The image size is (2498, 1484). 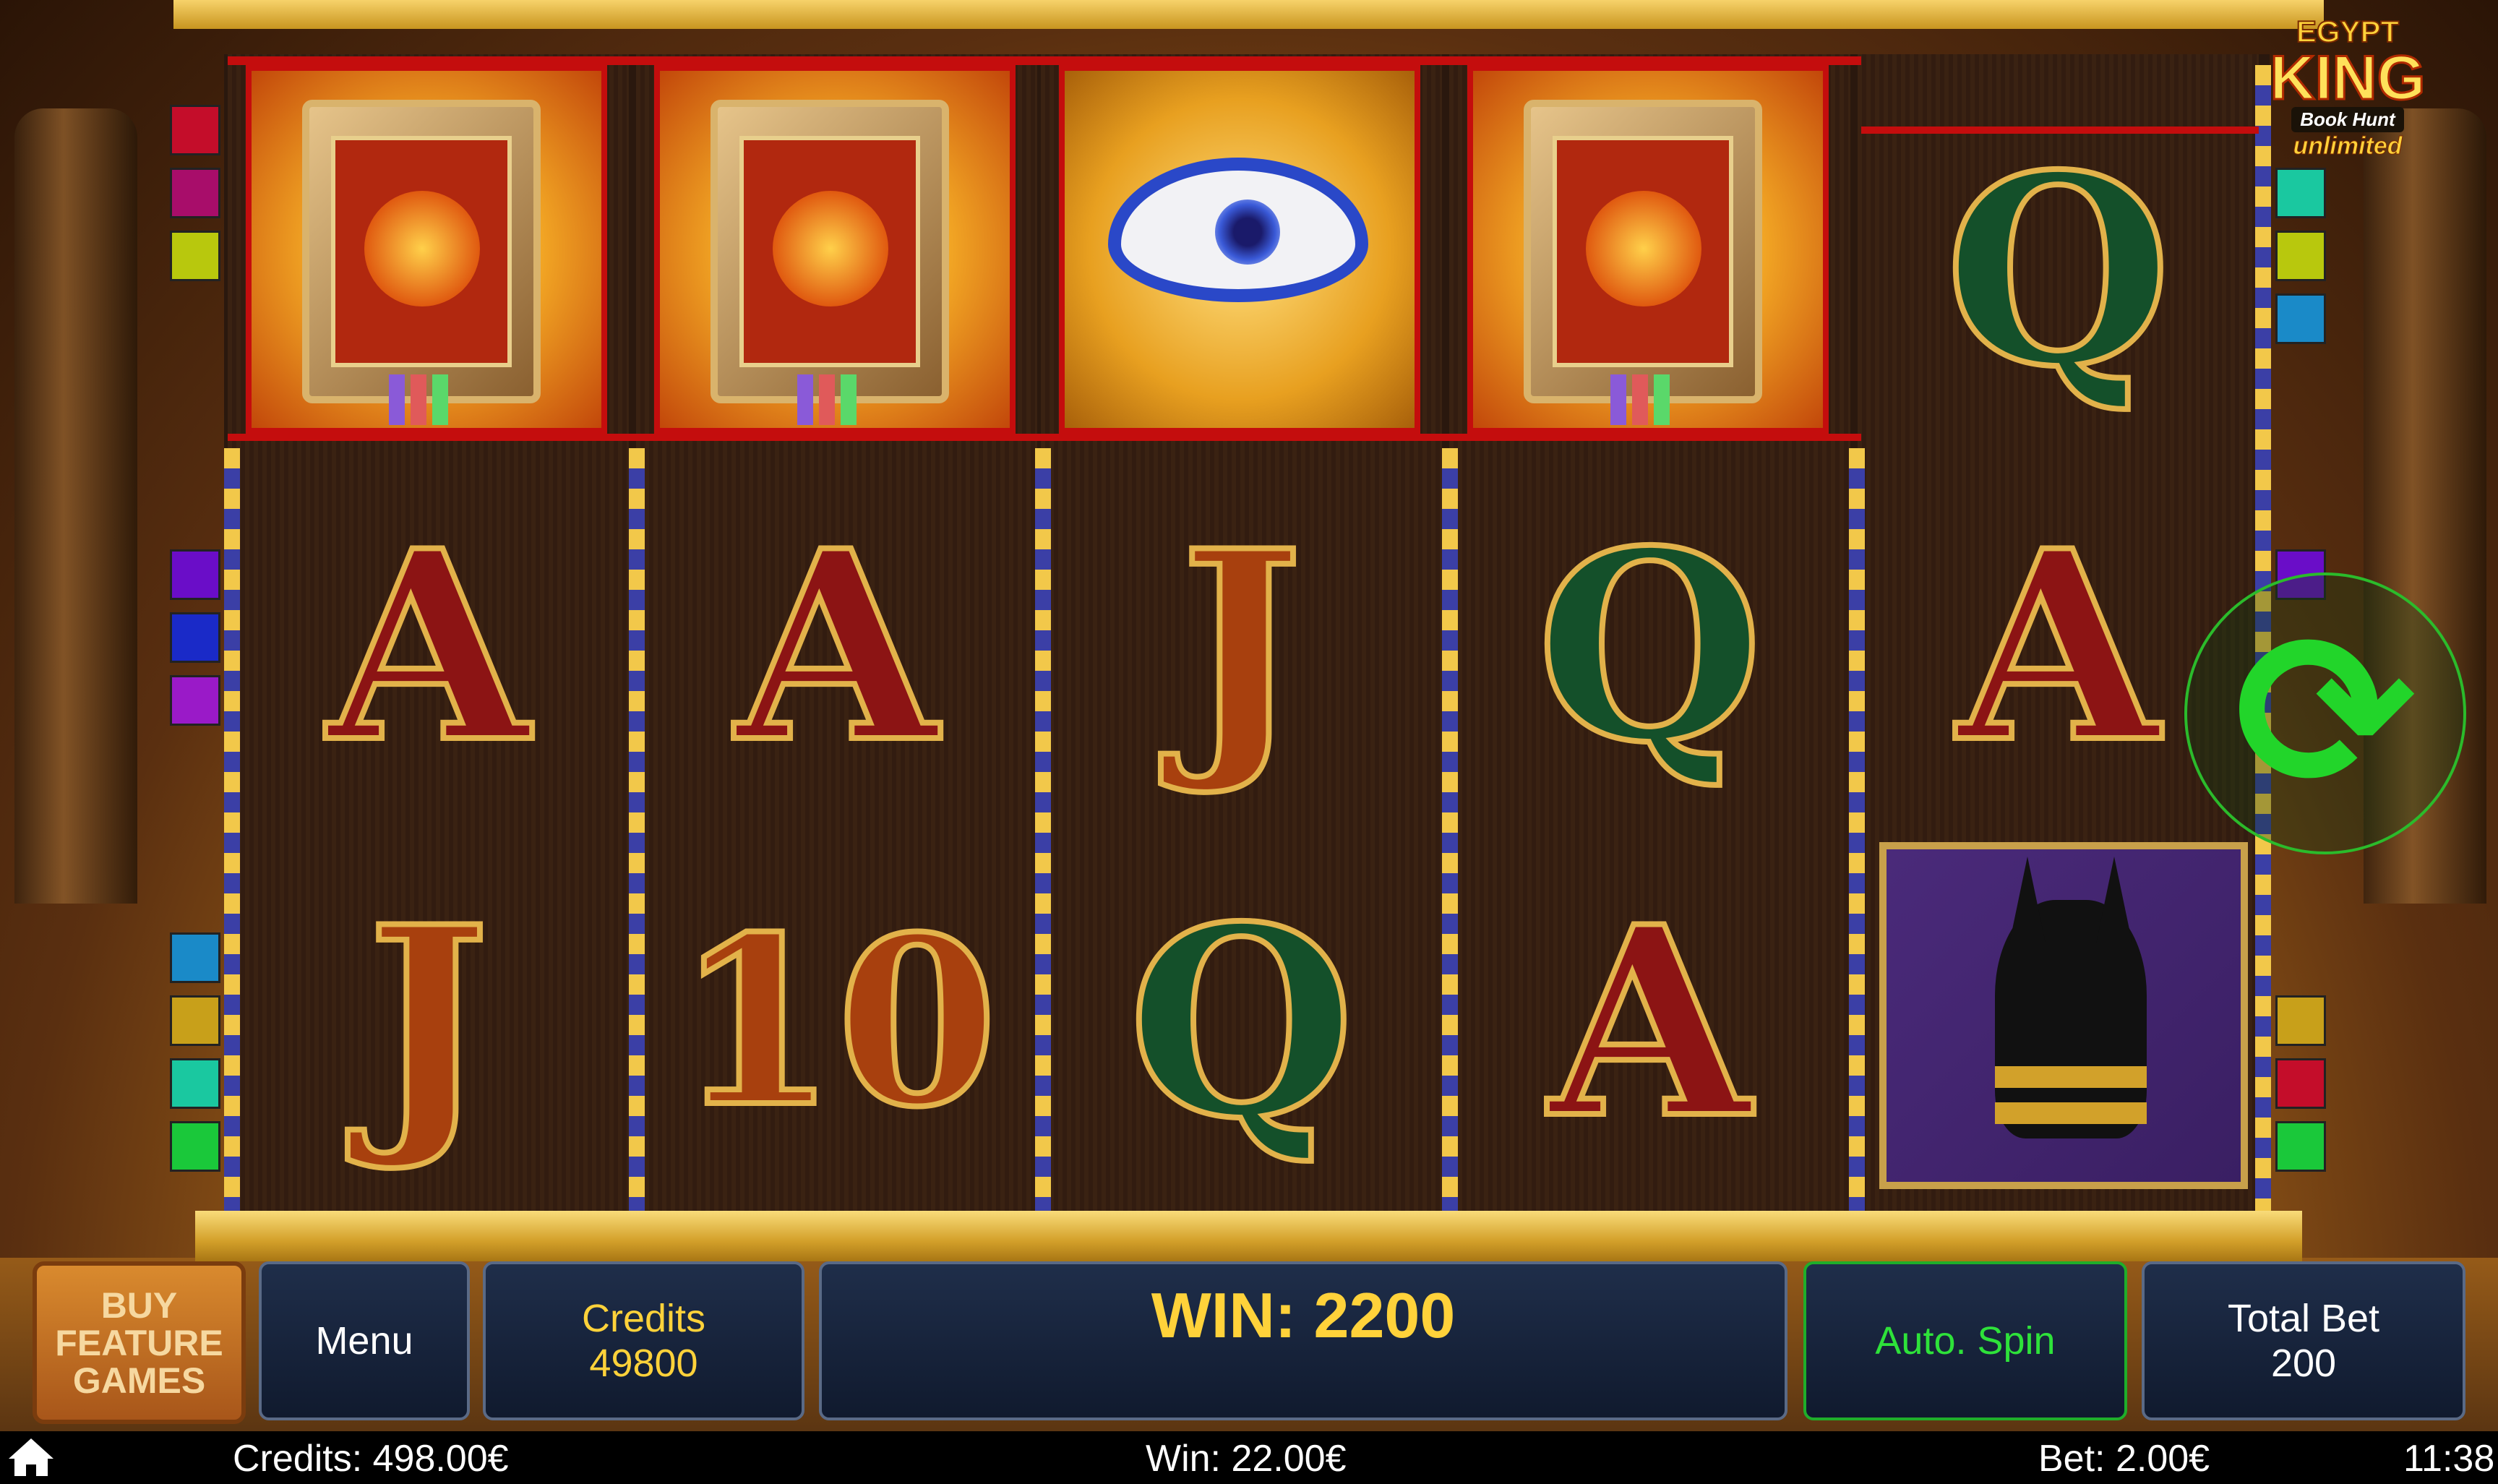 I want to click on game-logo: EGYPT KING Book Hunt unlimited, so click(x=2347, y=87).